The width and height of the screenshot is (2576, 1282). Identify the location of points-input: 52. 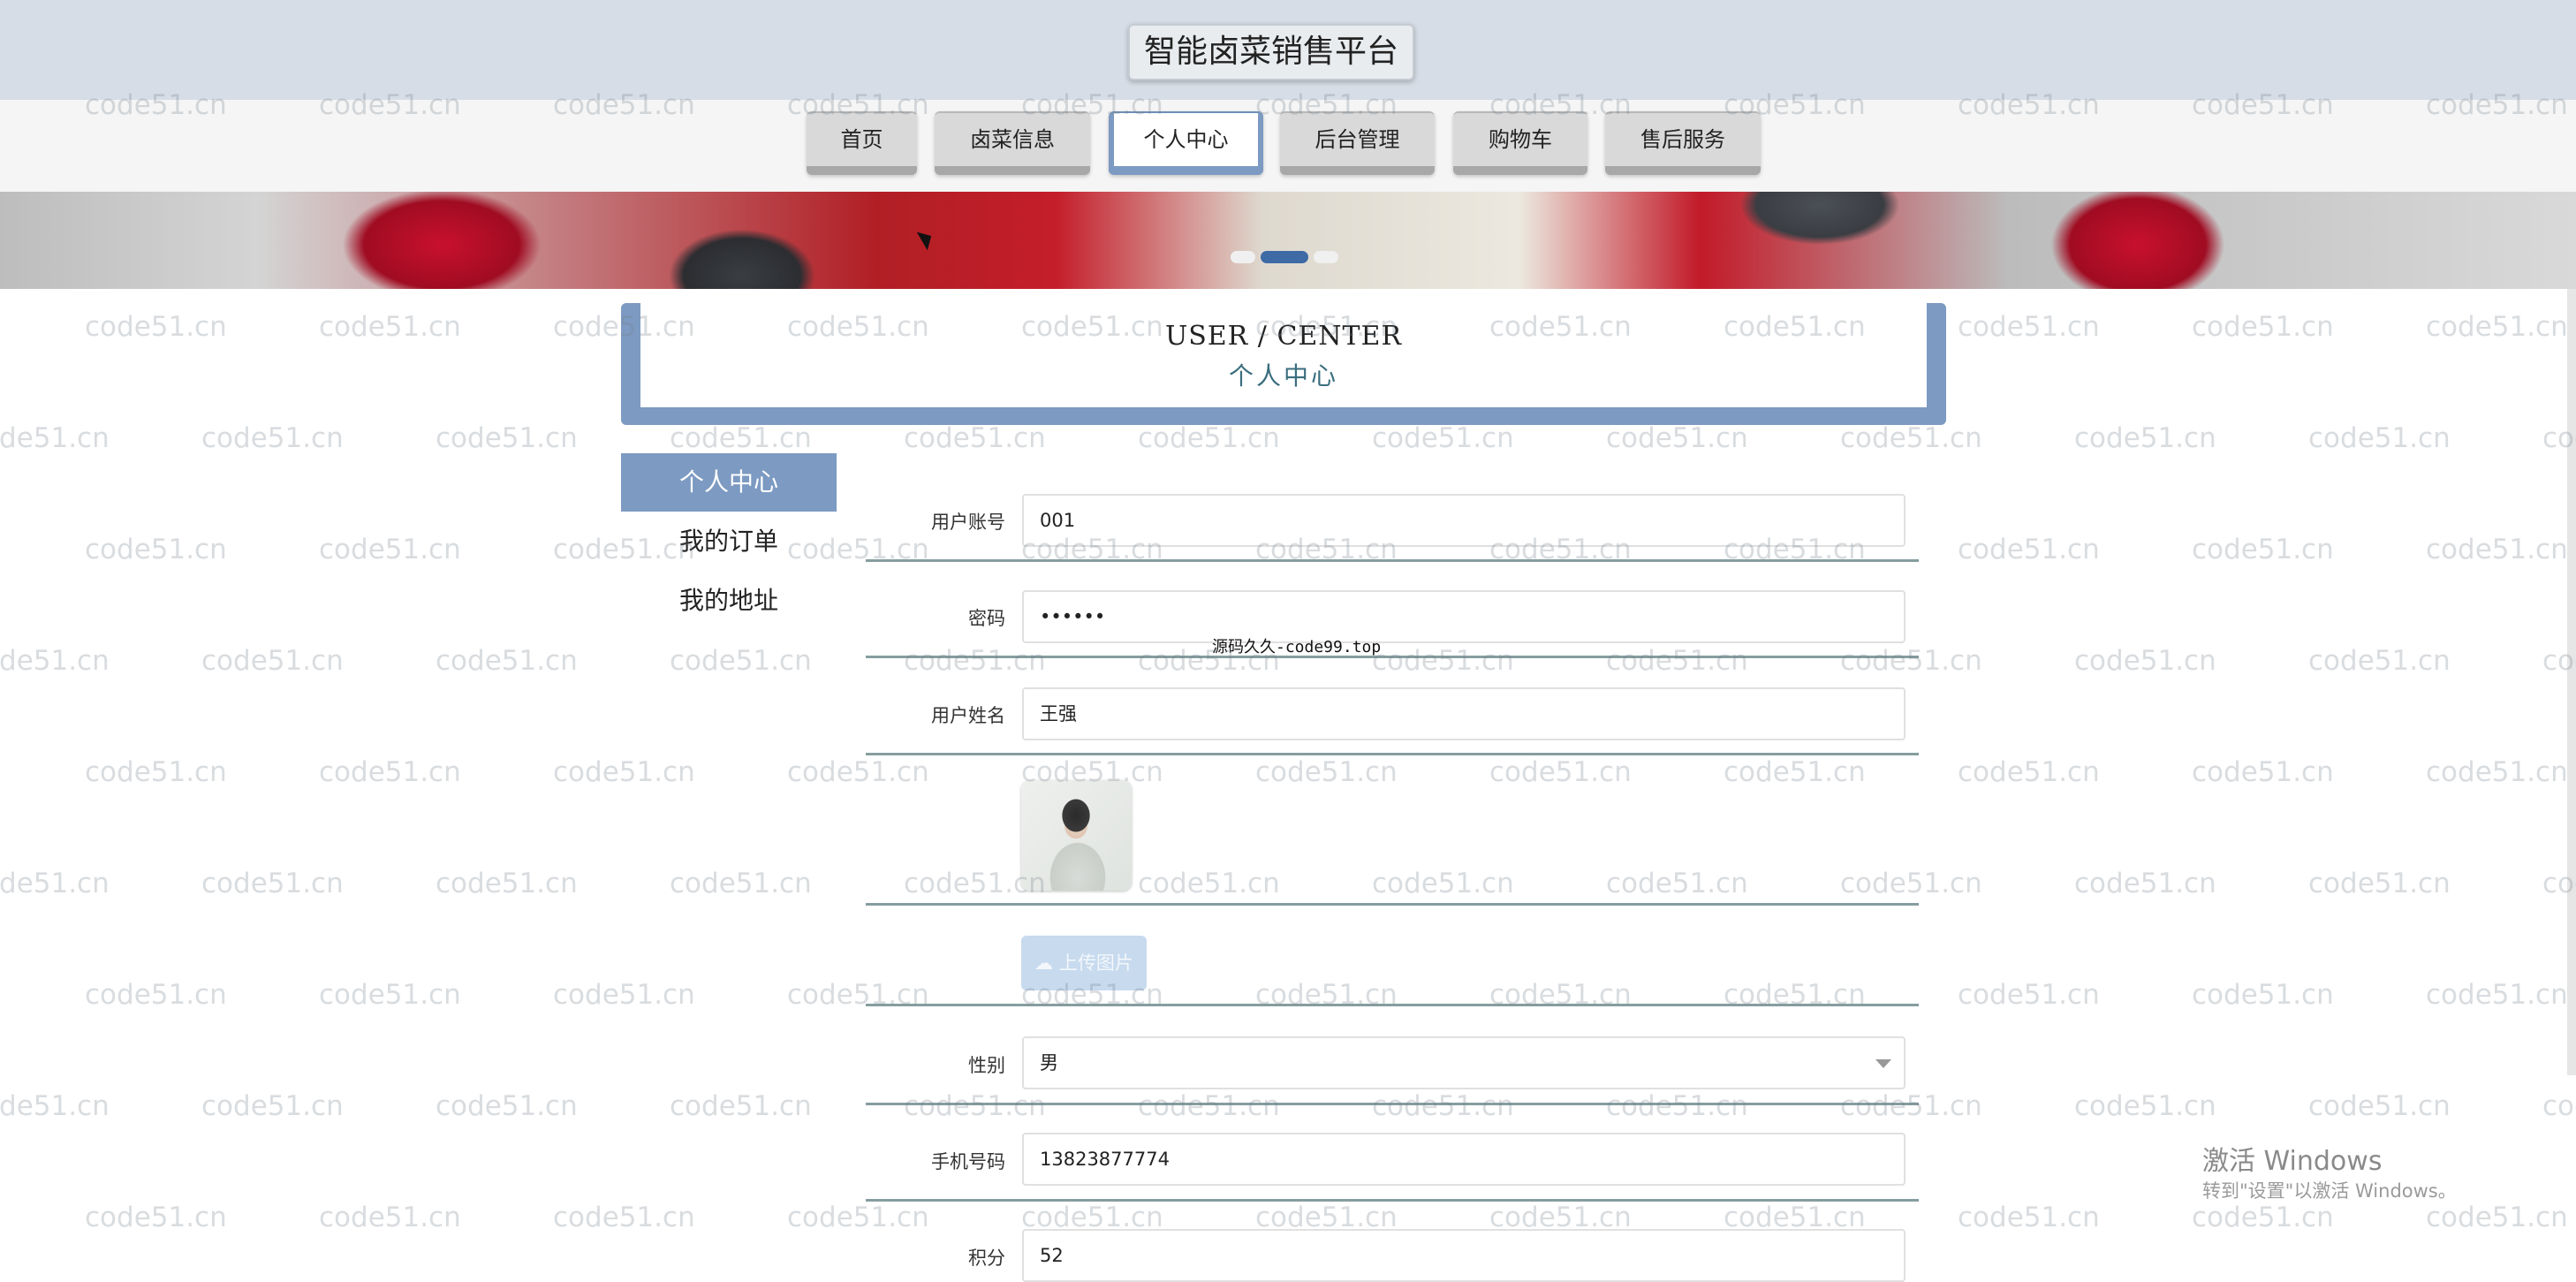
(1464, 1255).